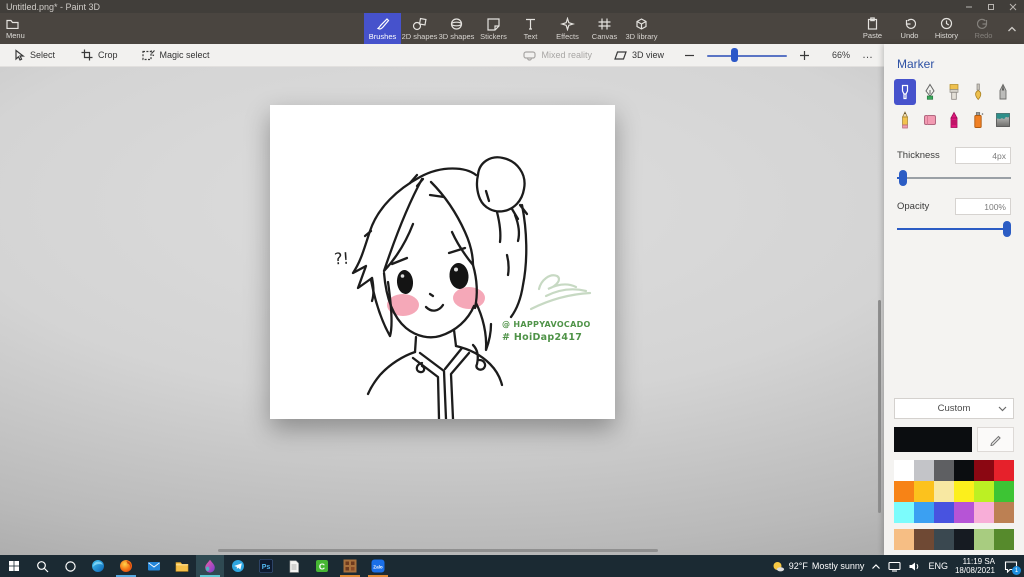 The image size is (1024, 577). What do you see at coordinates (734, 55) in the screenshot?
I see `zoom-slider-thumb` at bounding box center [734, 55].